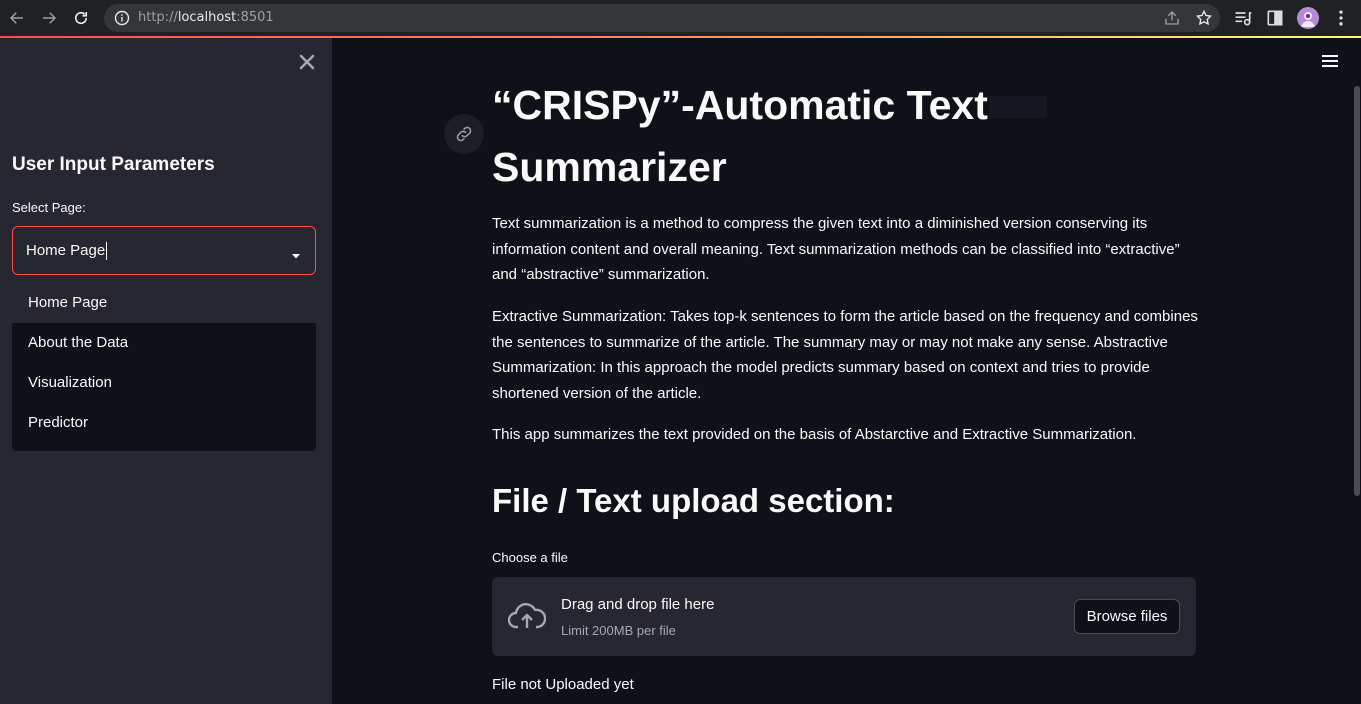  I want to click on sidepanel-icon, so click(1275, 18).